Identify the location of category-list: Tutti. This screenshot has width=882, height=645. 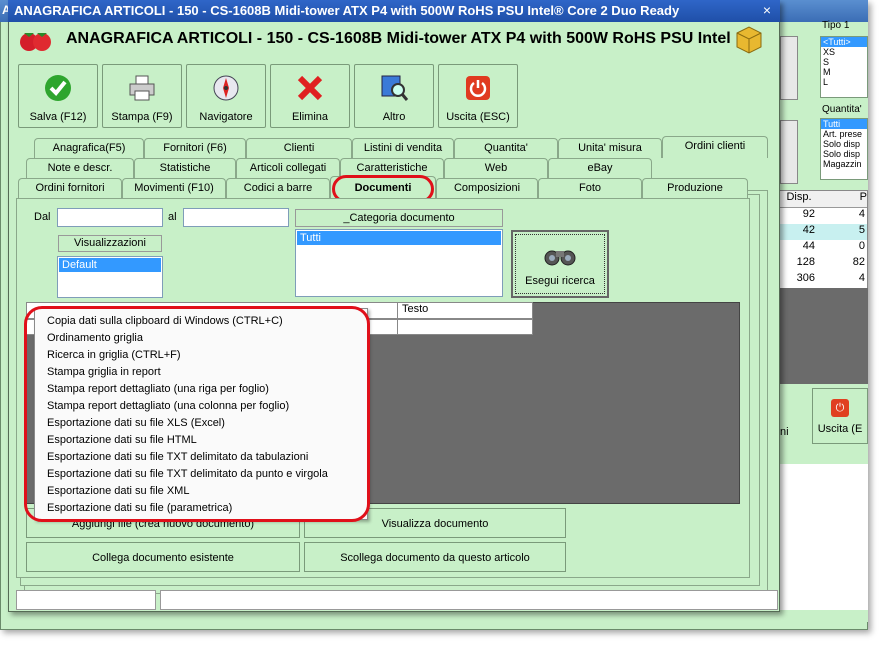
(399, 263).